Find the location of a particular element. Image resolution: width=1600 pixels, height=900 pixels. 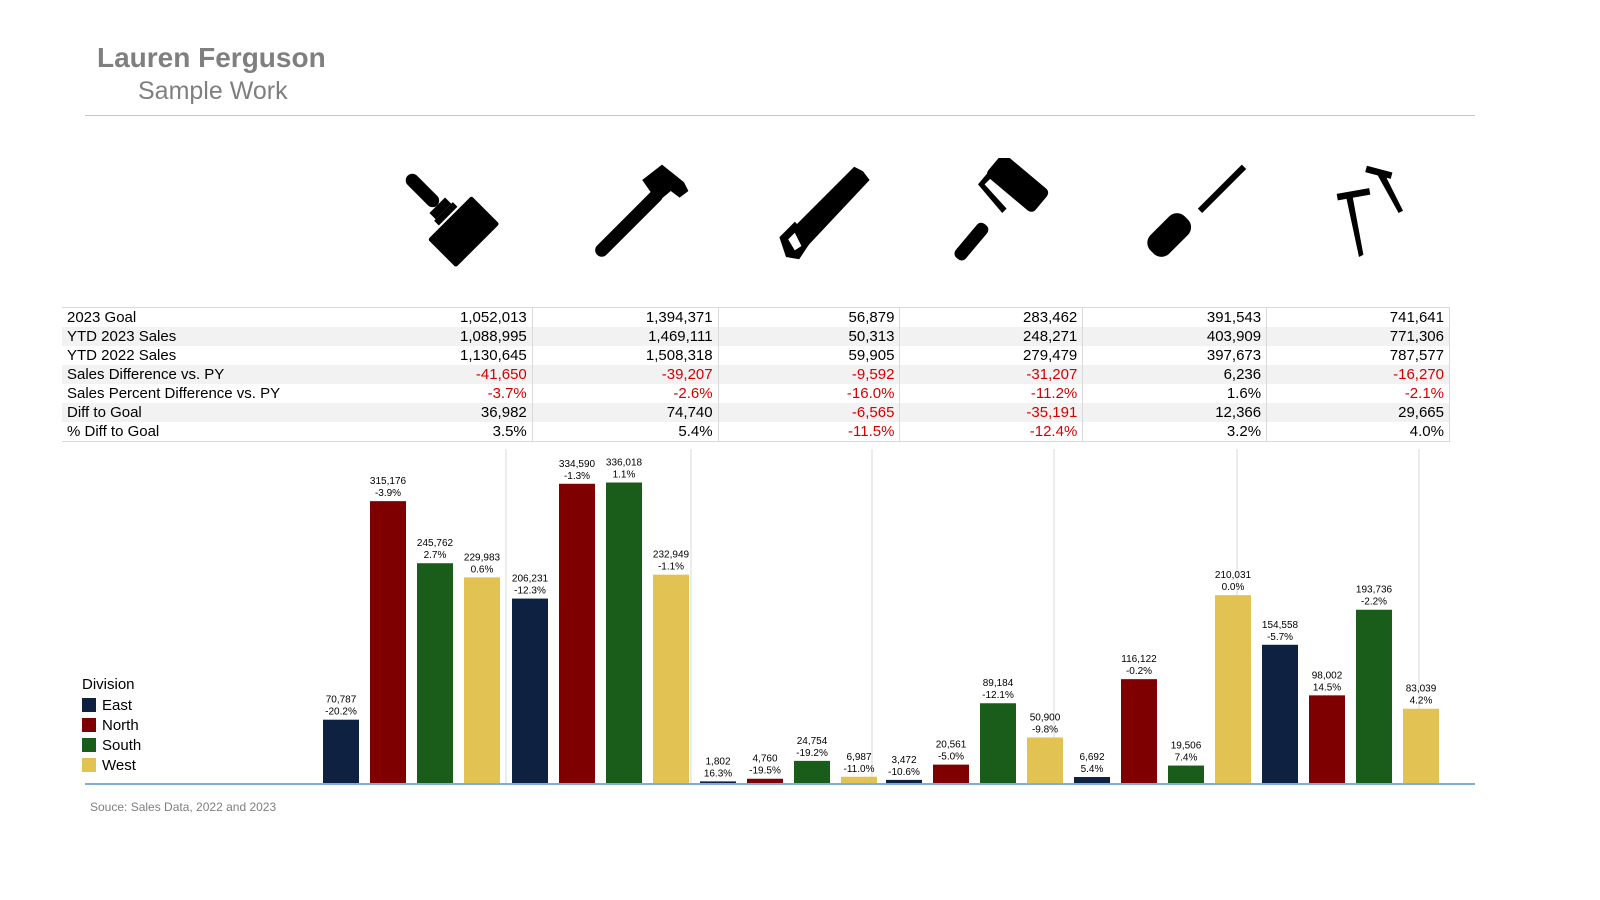

legend-label: East is located at coordinates (117, 705).